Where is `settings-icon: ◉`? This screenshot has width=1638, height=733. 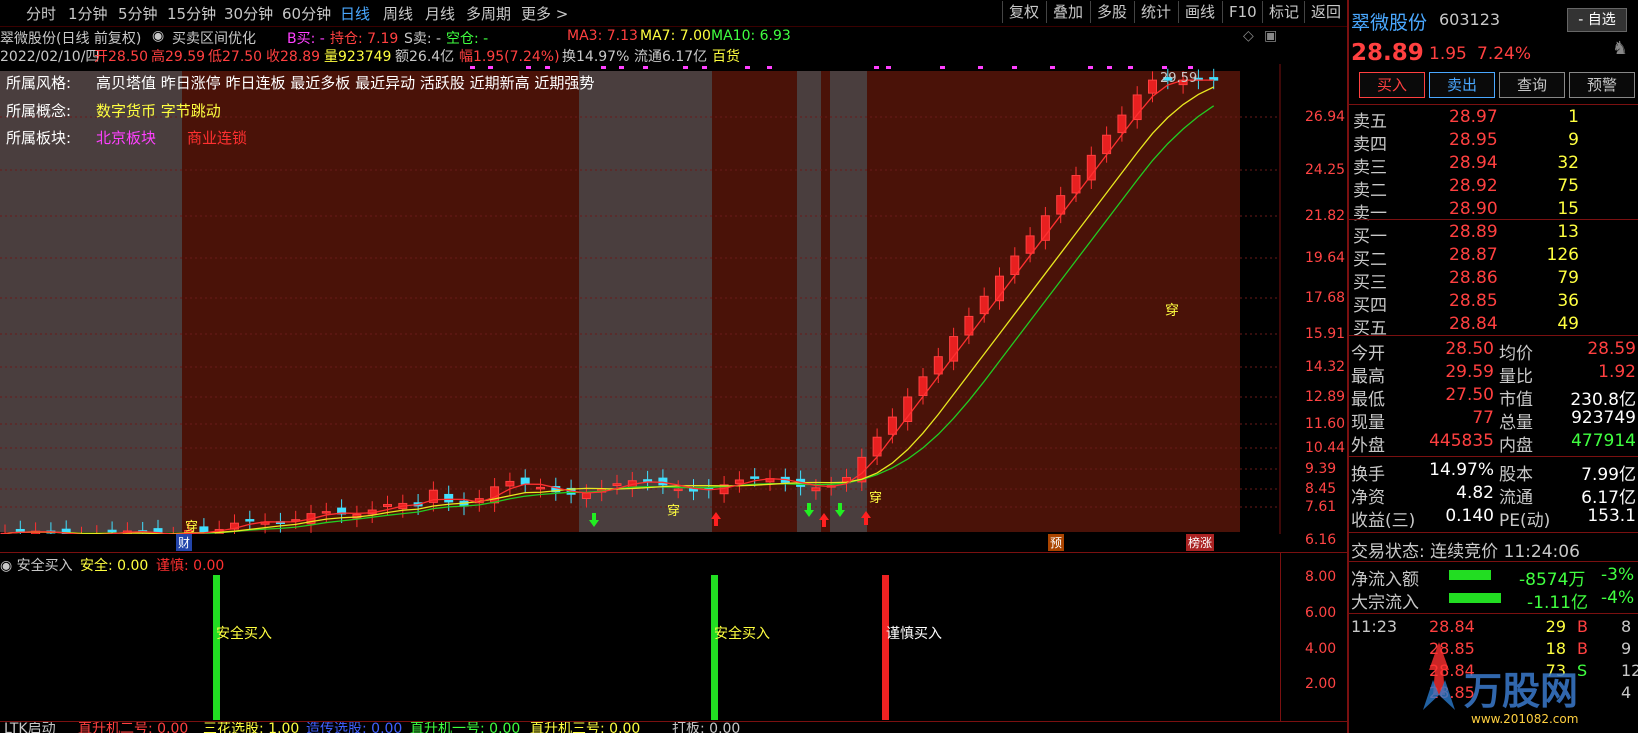
settings-icon: ◉ is located at coordinates (158, 36).